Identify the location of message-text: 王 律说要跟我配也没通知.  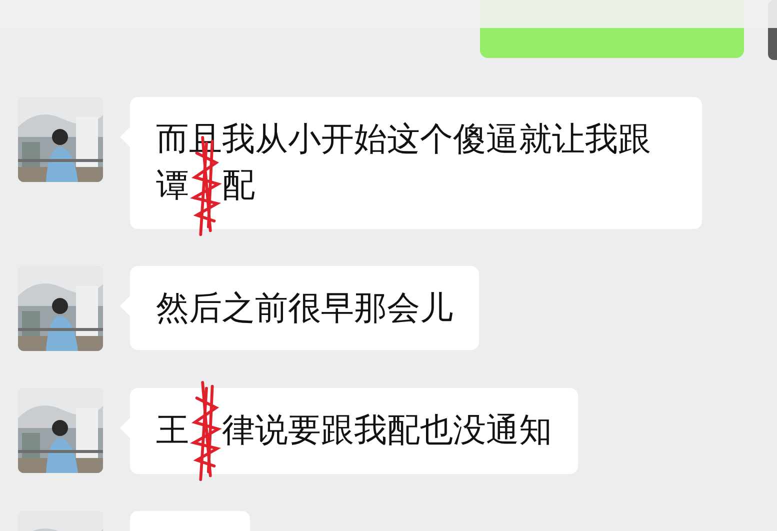
(354, 429).